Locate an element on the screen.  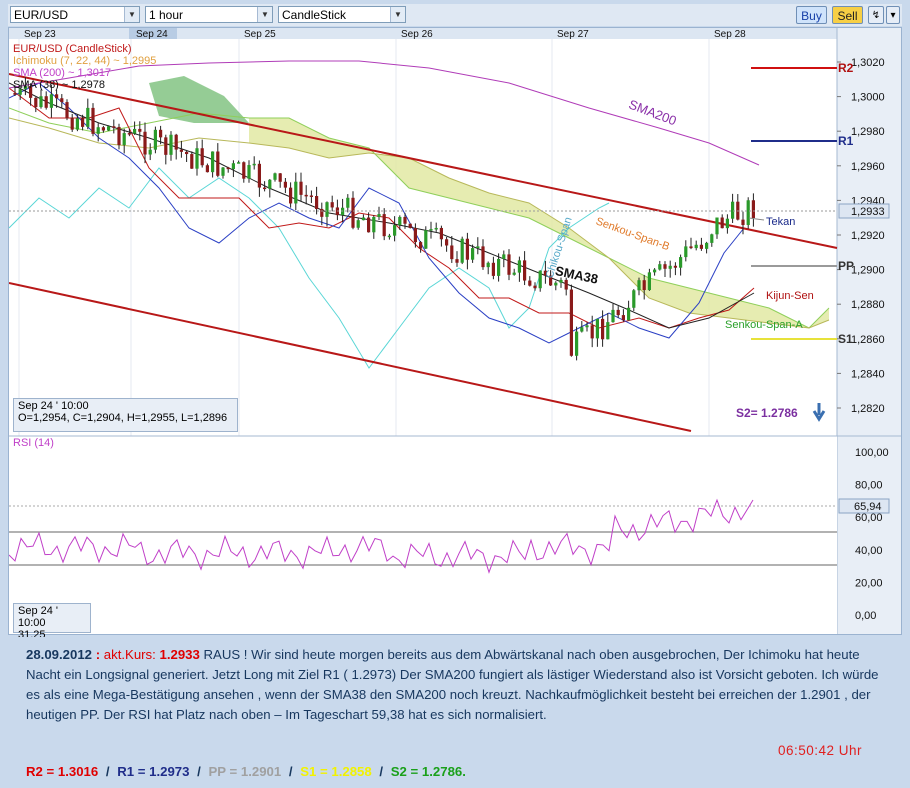
level-r2: R2 = 1.3016 is located at coordinates (62, 771).